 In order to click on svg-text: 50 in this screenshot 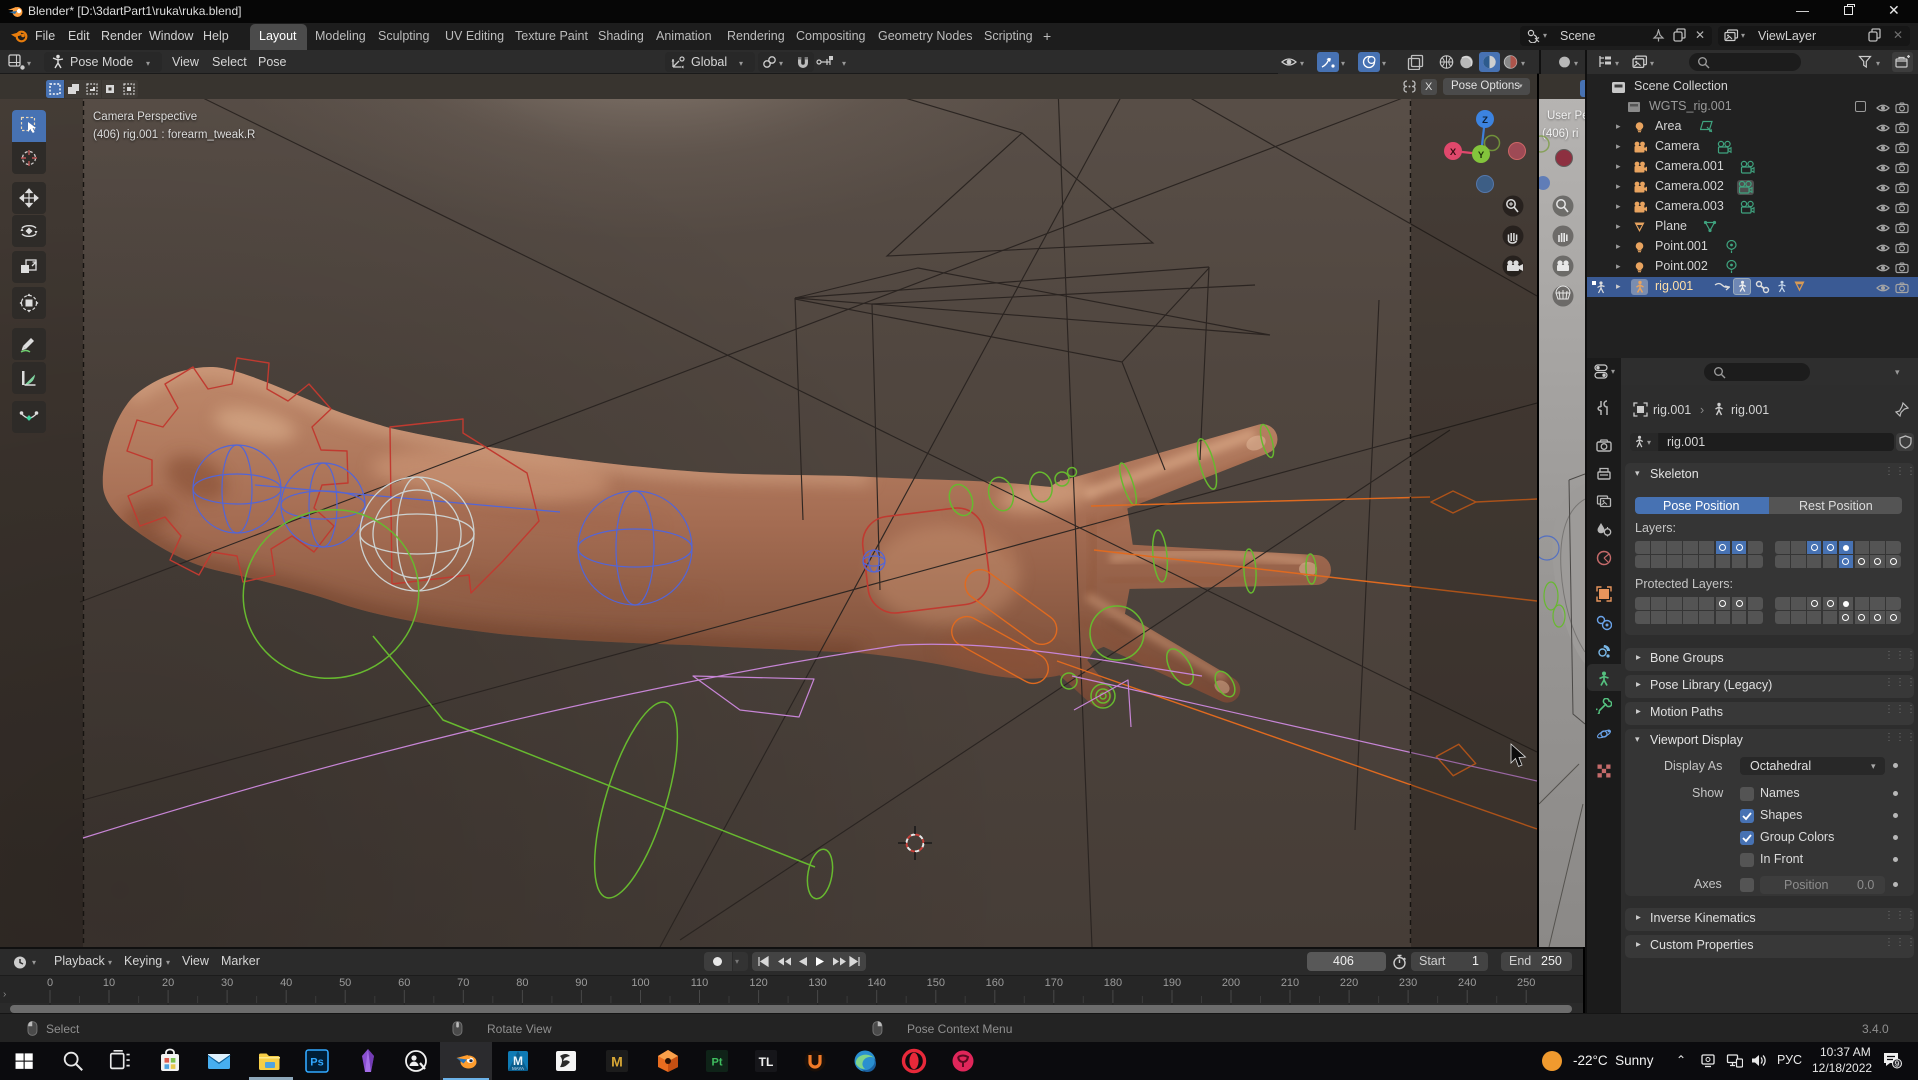, I will do `click(345, 983)`.